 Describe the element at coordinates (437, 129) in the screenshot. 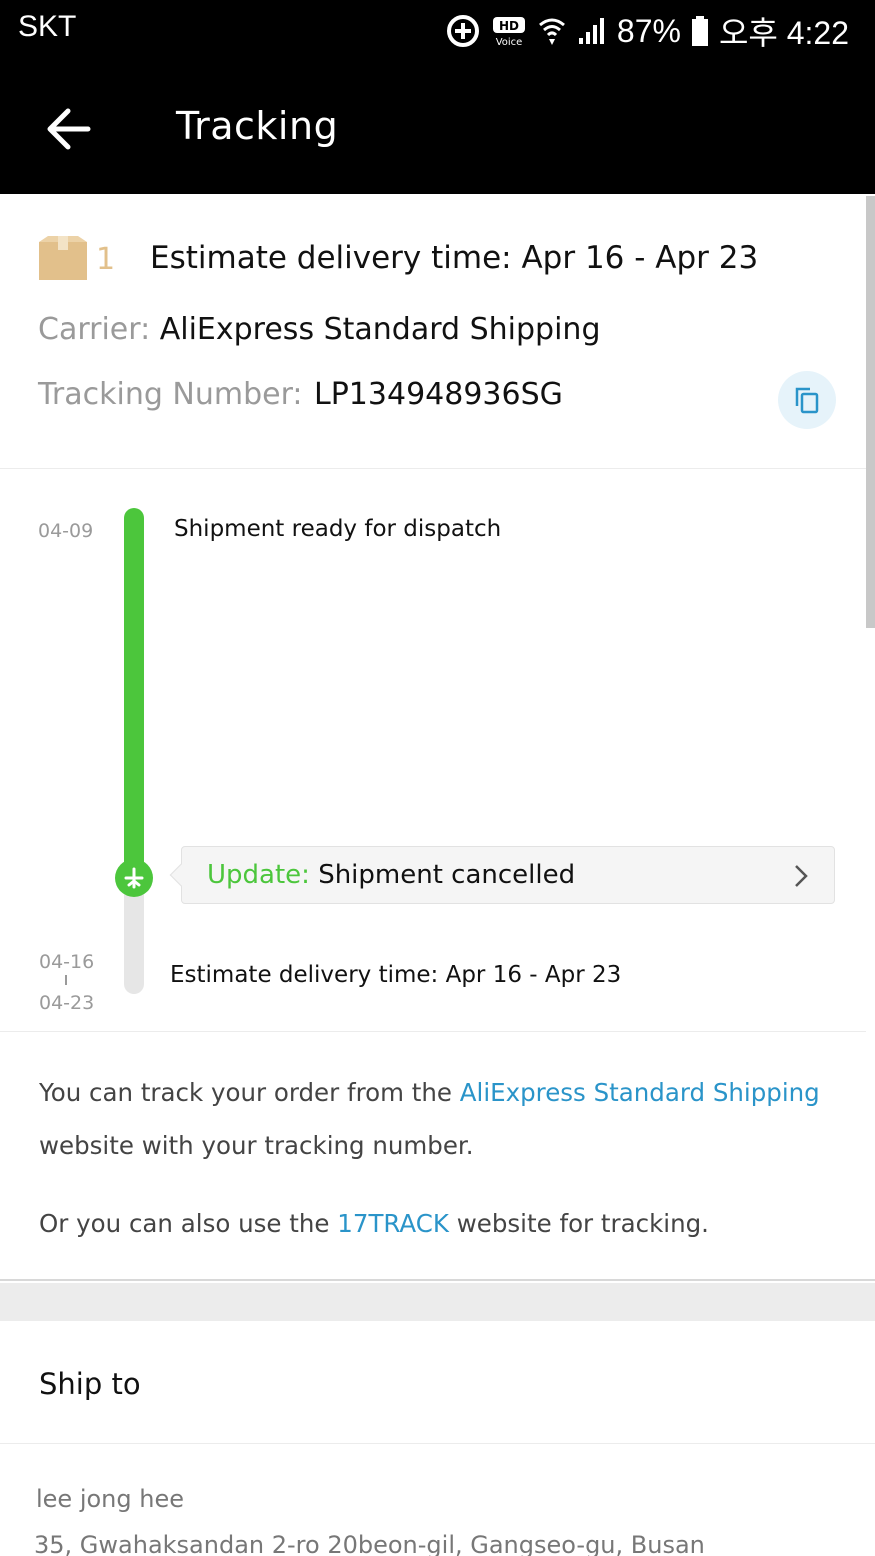

I see `app-bar: Tracking` at that location.